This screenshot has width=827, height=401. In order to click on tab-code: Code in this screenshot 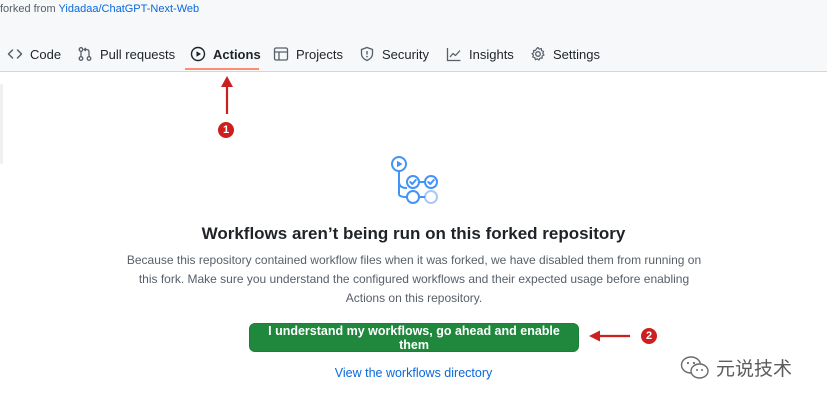, I will do `click(34, 54)`.